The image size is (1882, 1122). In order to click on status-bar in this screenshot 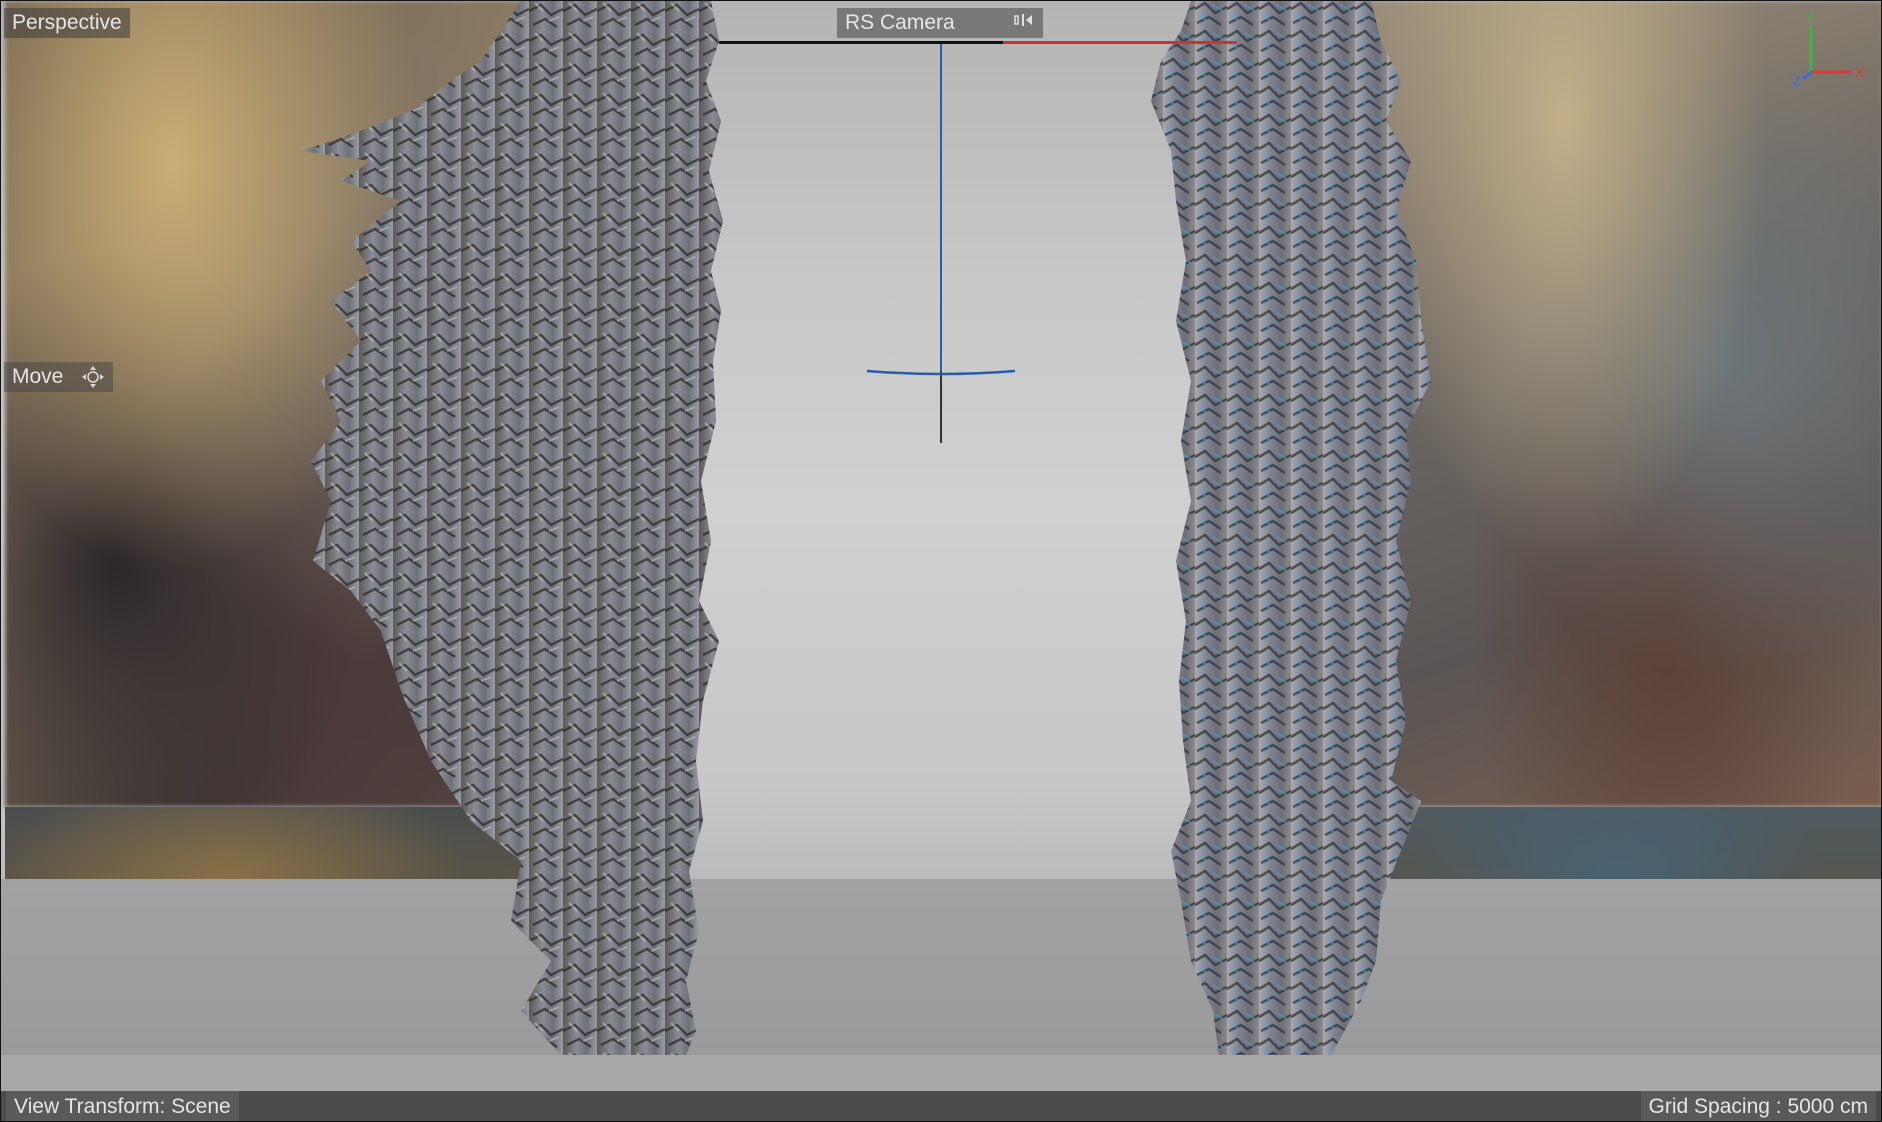, I will do `click(941, 1106)`.